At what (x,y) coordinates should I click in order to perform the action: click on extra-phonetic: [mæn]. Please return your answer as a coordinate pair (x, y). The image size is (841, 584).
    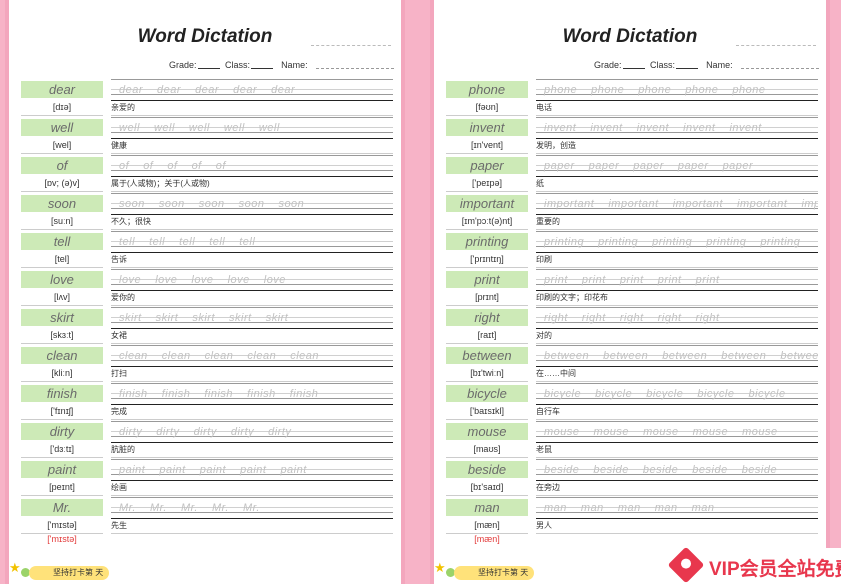
    Looking at the image, I should click on (487, 539).